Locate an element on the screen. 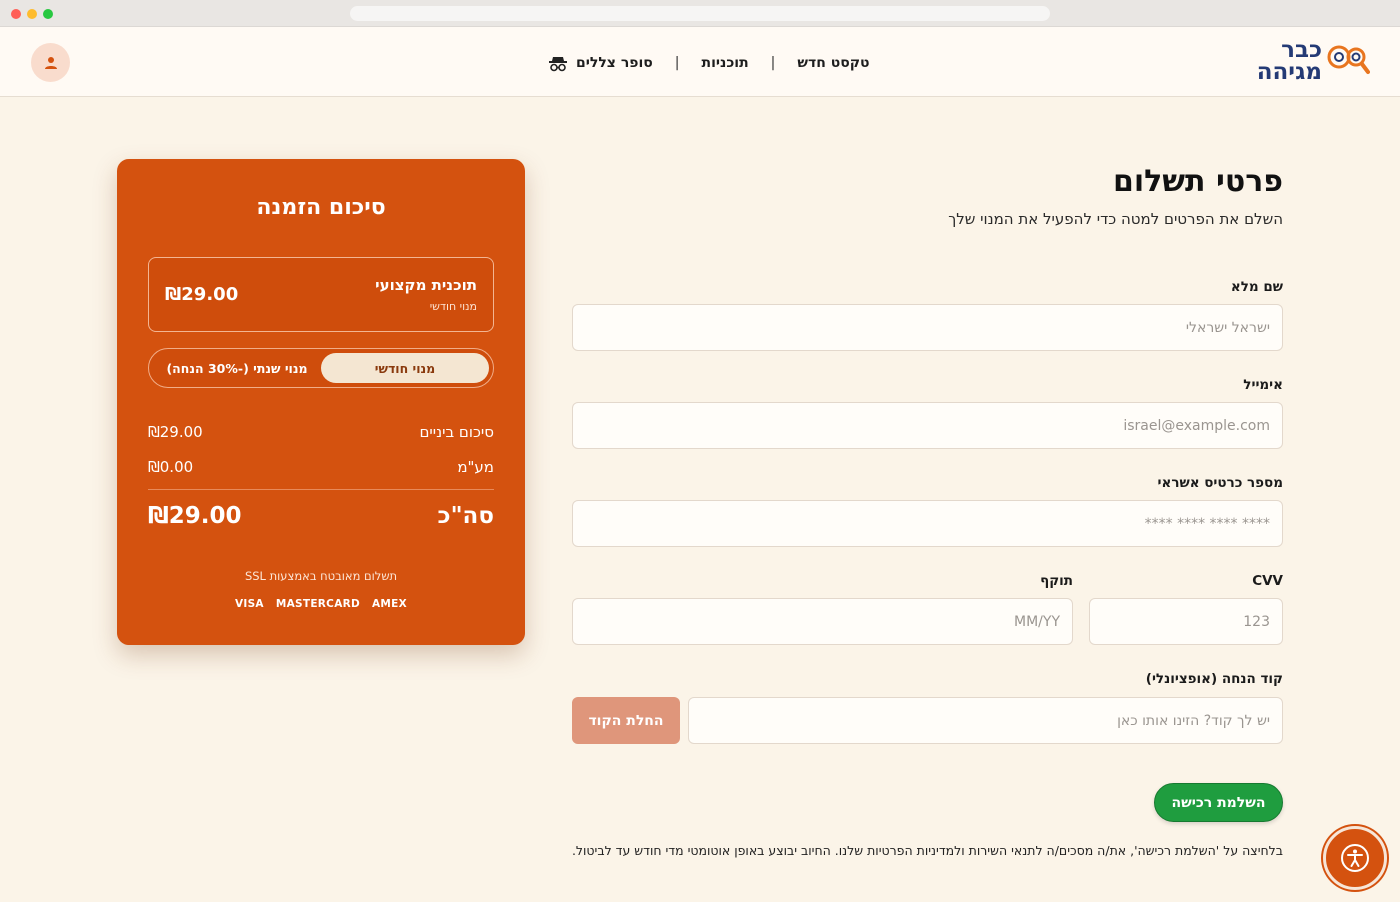  expiry-input is located at coordinates (822, 621).